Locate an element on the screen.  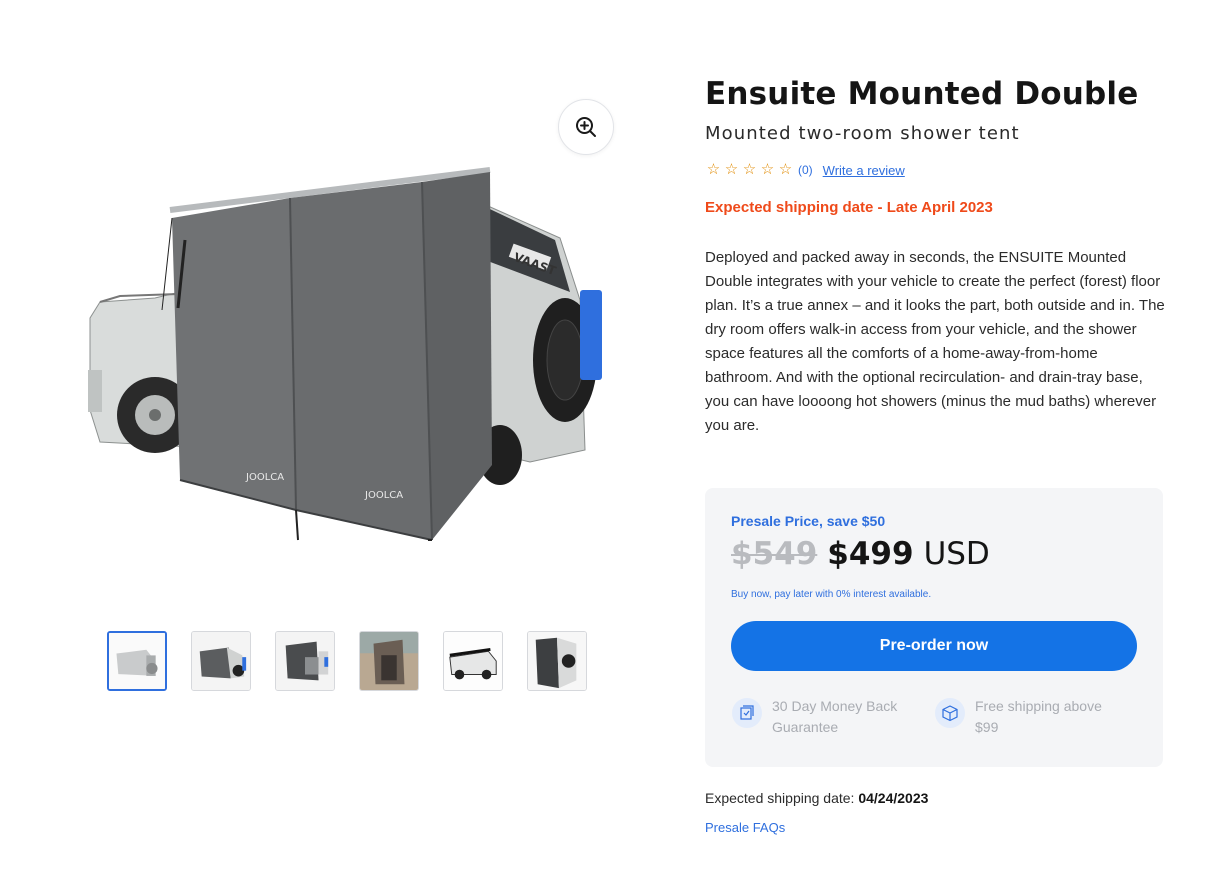
zoom-in-icon is located at coordinates (586, 127).